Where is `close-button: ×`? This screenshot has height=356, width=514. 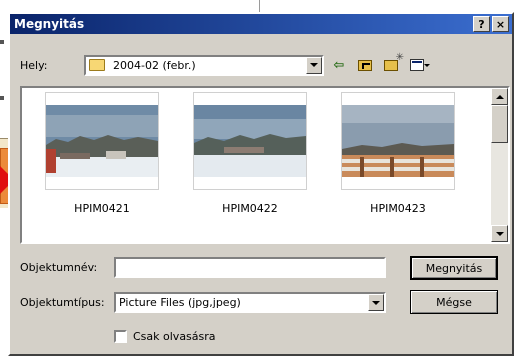
close-button: × is located at coordinates (500, 24).